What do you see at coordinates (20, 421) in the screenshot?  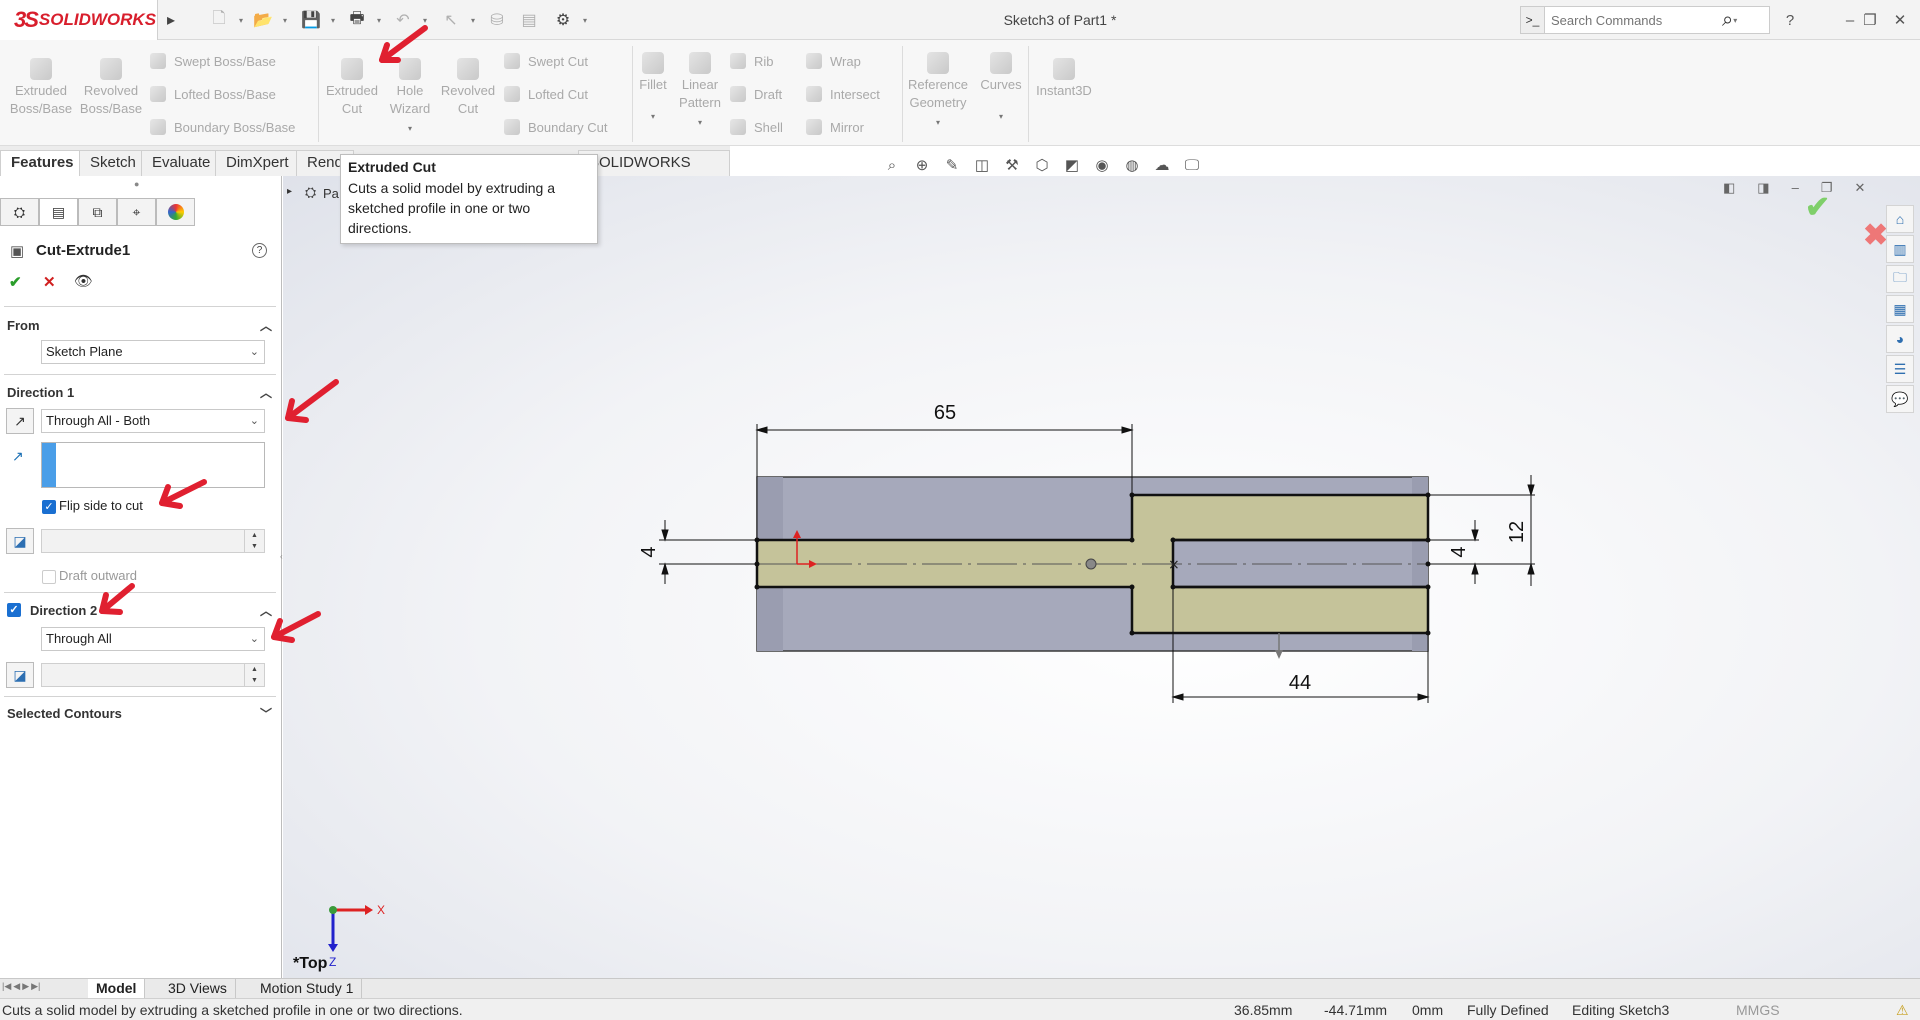 I see `reverse-direction1-icon: ↗` at bounding box center [20, 421].